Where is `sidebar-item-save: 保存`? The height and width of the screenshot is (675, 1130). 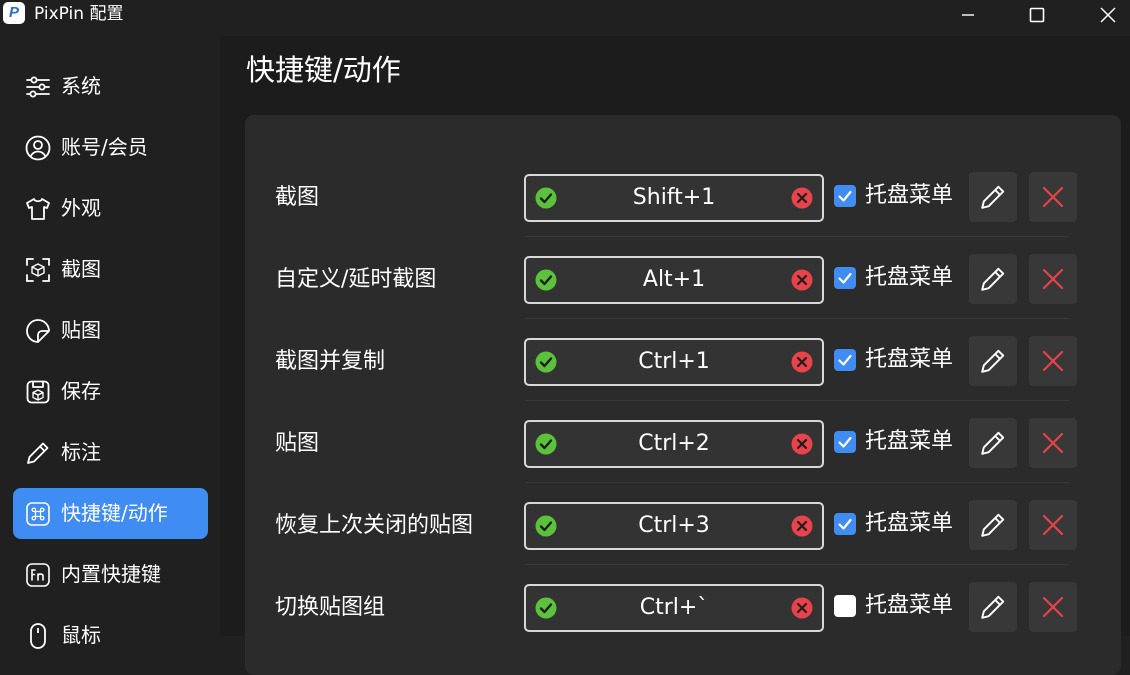
sidebar-item-save: 保存 is located at coordinates (110, 391).